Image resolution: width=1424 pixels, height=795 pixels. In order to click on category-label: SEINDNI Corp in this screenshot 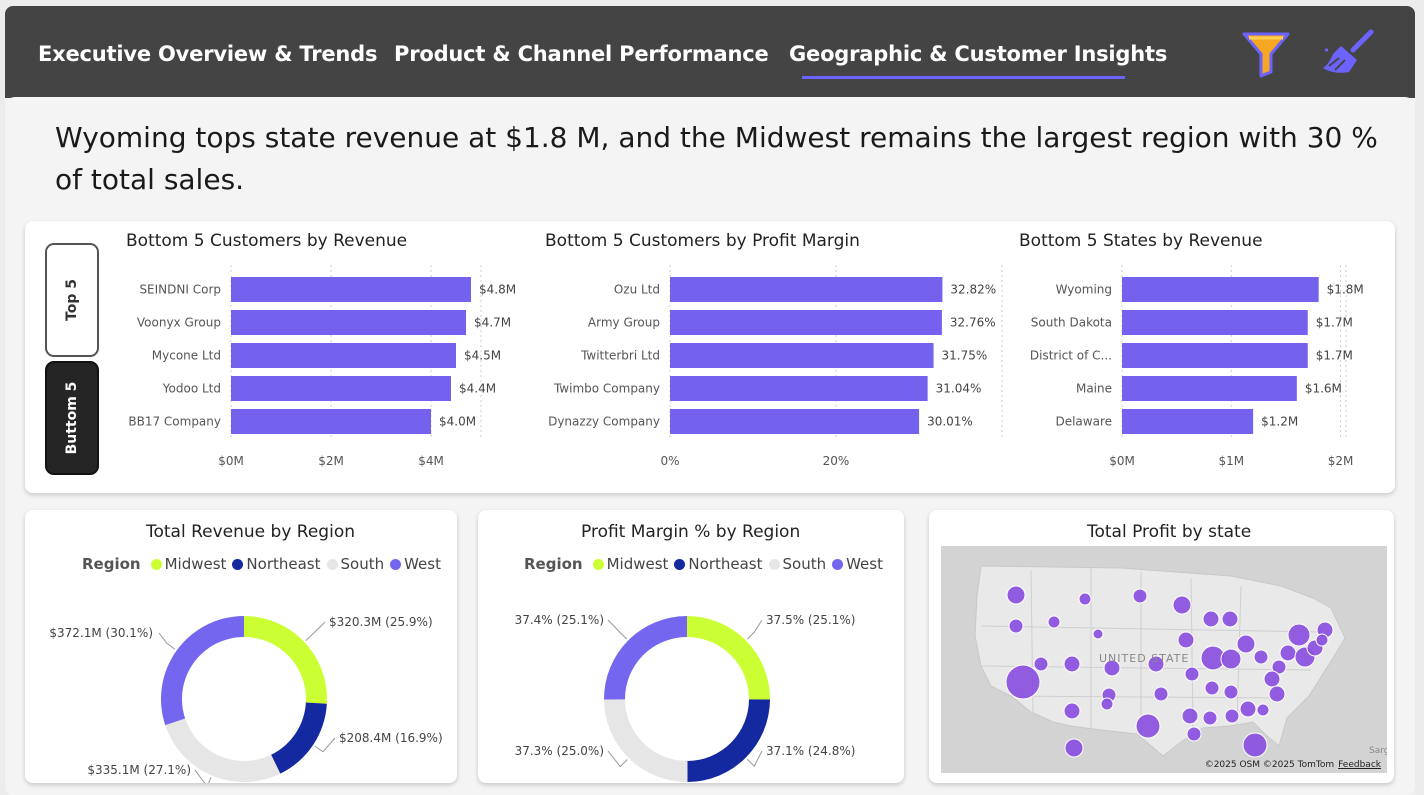, I will do `click(180, 290)`.